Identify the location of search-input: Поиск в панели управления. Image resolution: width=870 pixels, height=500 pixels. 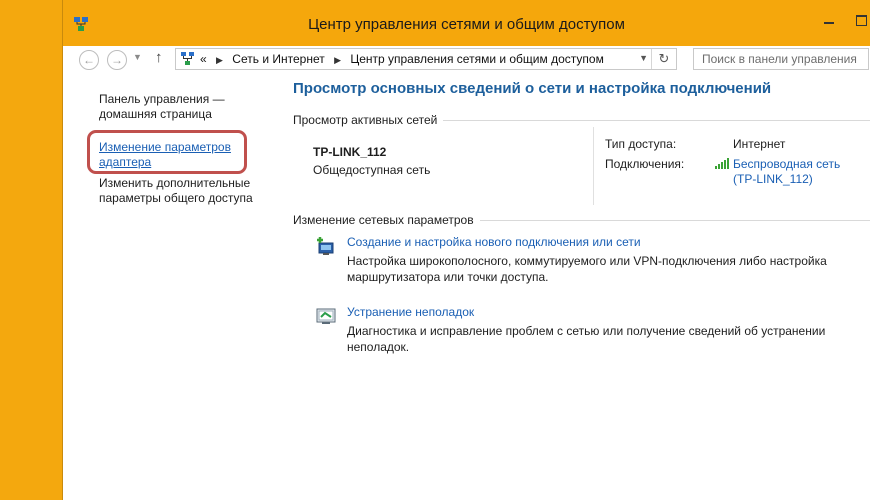
(781, 59).